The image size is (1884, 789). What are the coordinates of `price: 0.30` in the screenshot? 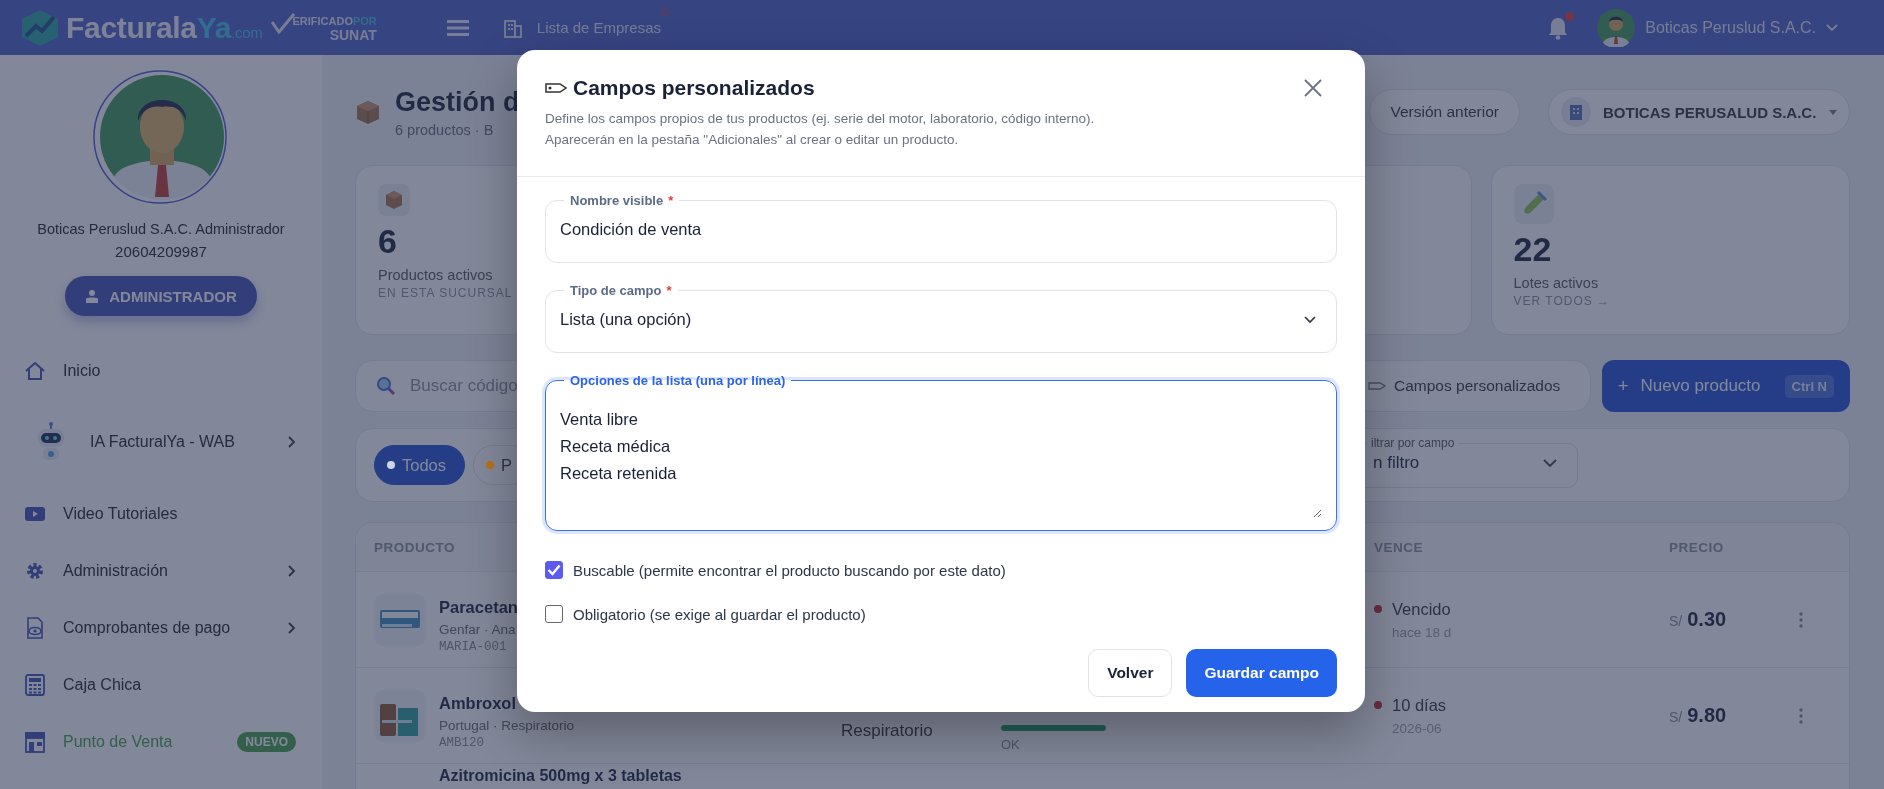 It's located at (1707, 619).